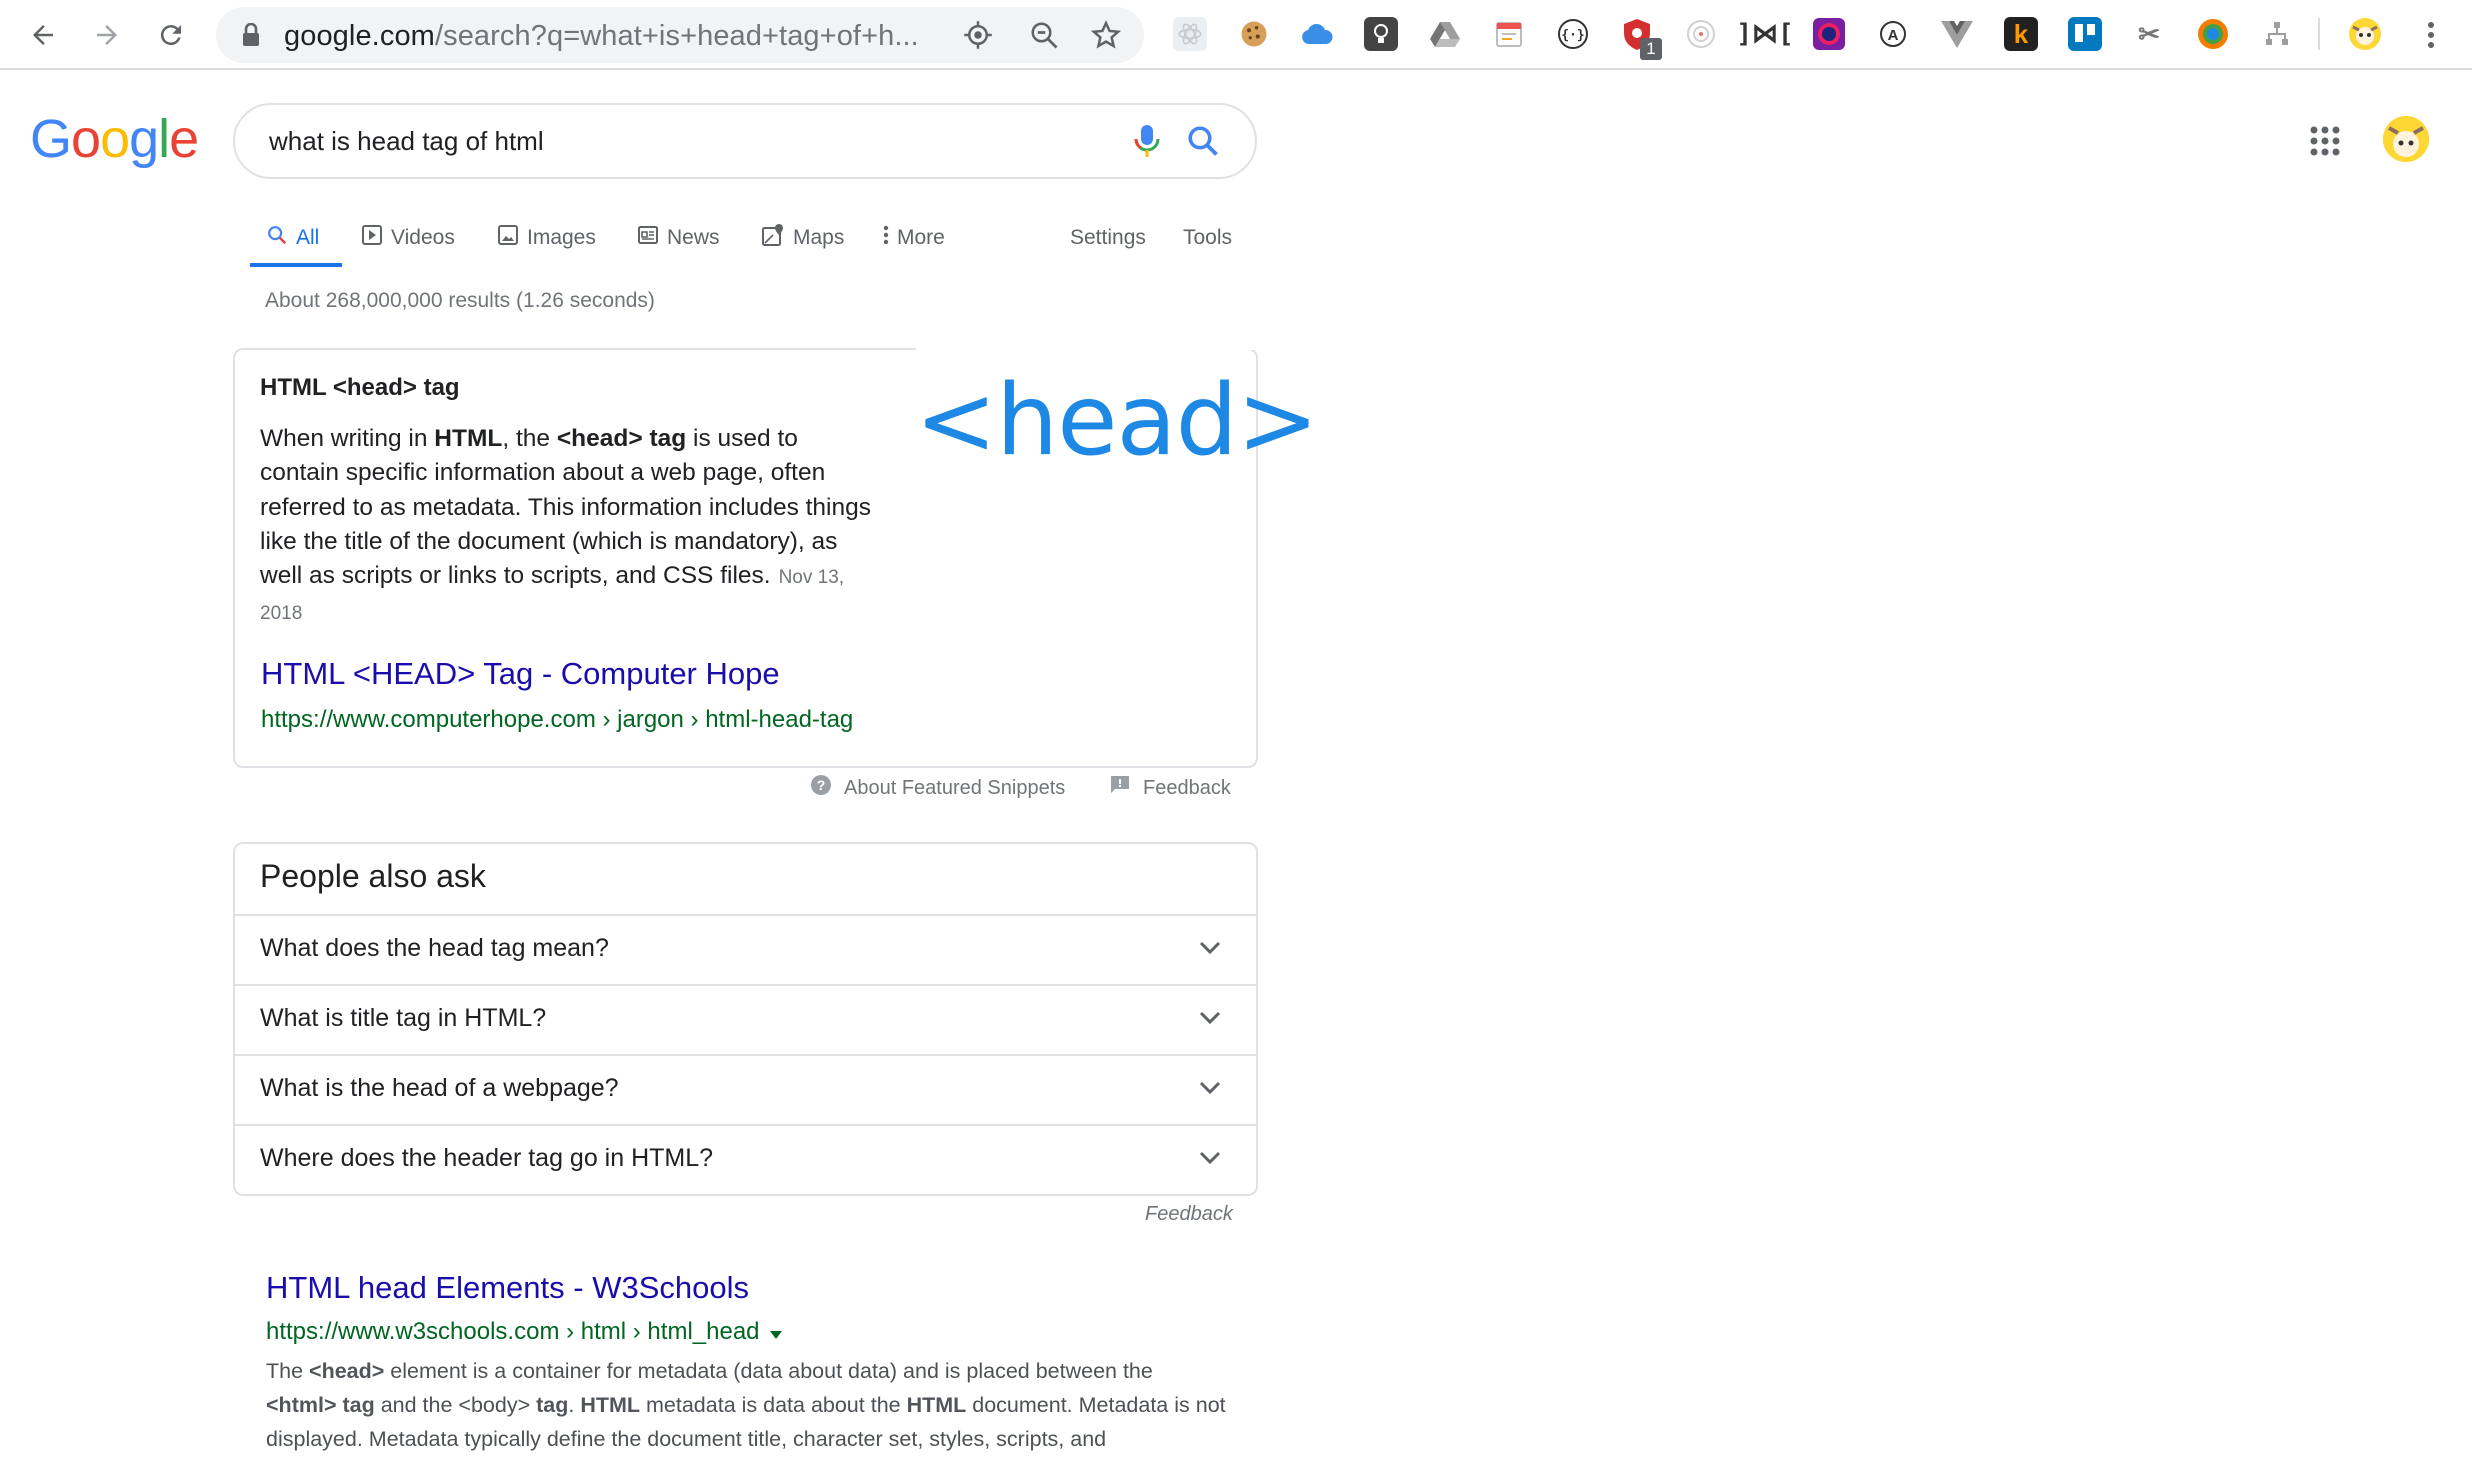  I want to click on about-label: About Featured Snippets, so click(955, 787).